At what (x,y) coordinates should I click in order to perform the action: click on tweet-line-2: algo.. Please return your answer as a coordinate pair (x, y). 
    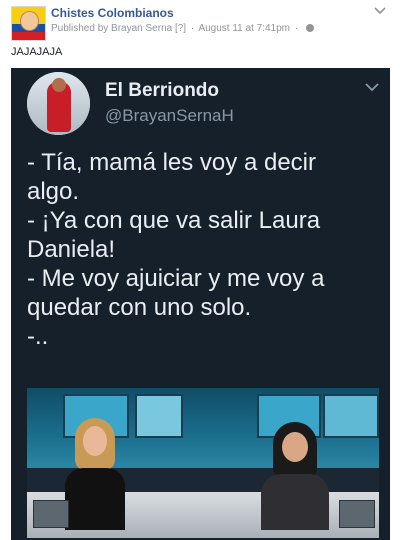
    Looking at the image, I should click on (53, 191).